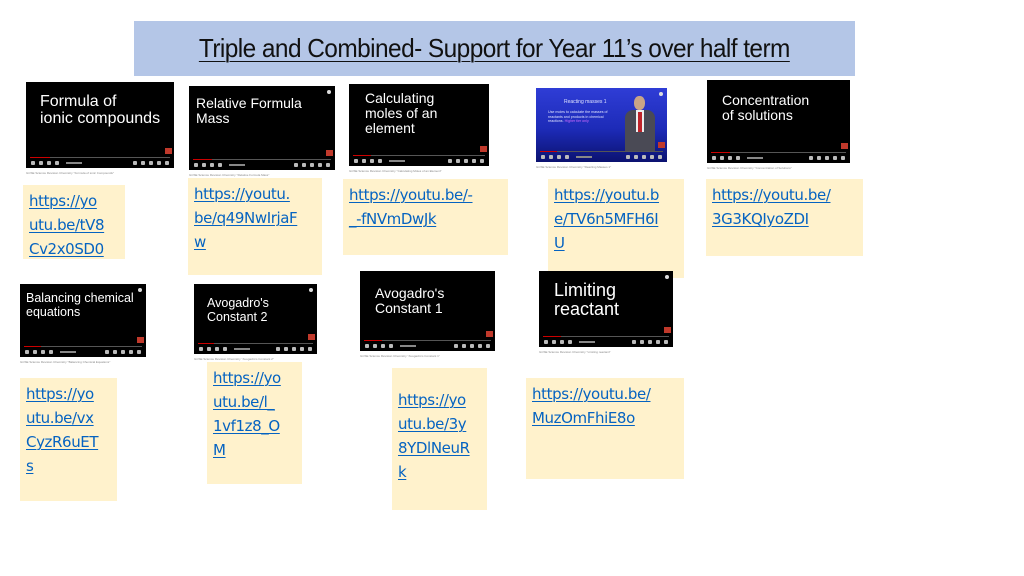 The height and width of the screenshot is (576, 1024). Describe the element at coordinates (616, 219) in the screenshot. I see `youtube-link: https://youtu.b e/TV6n5MFH6I U` at that location.